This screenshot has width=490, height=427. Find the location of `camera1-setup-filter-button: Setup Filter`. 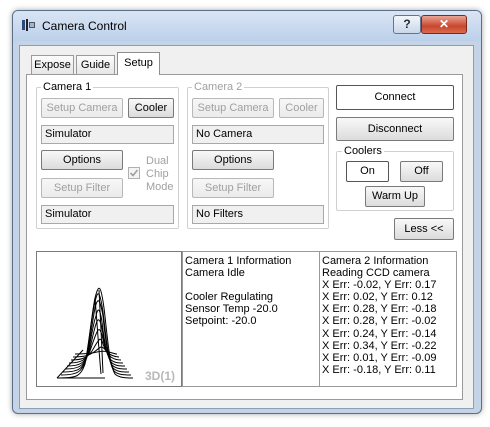

camera1-setup-filter-button: Setup Filter is located at coordinates (82, 188).